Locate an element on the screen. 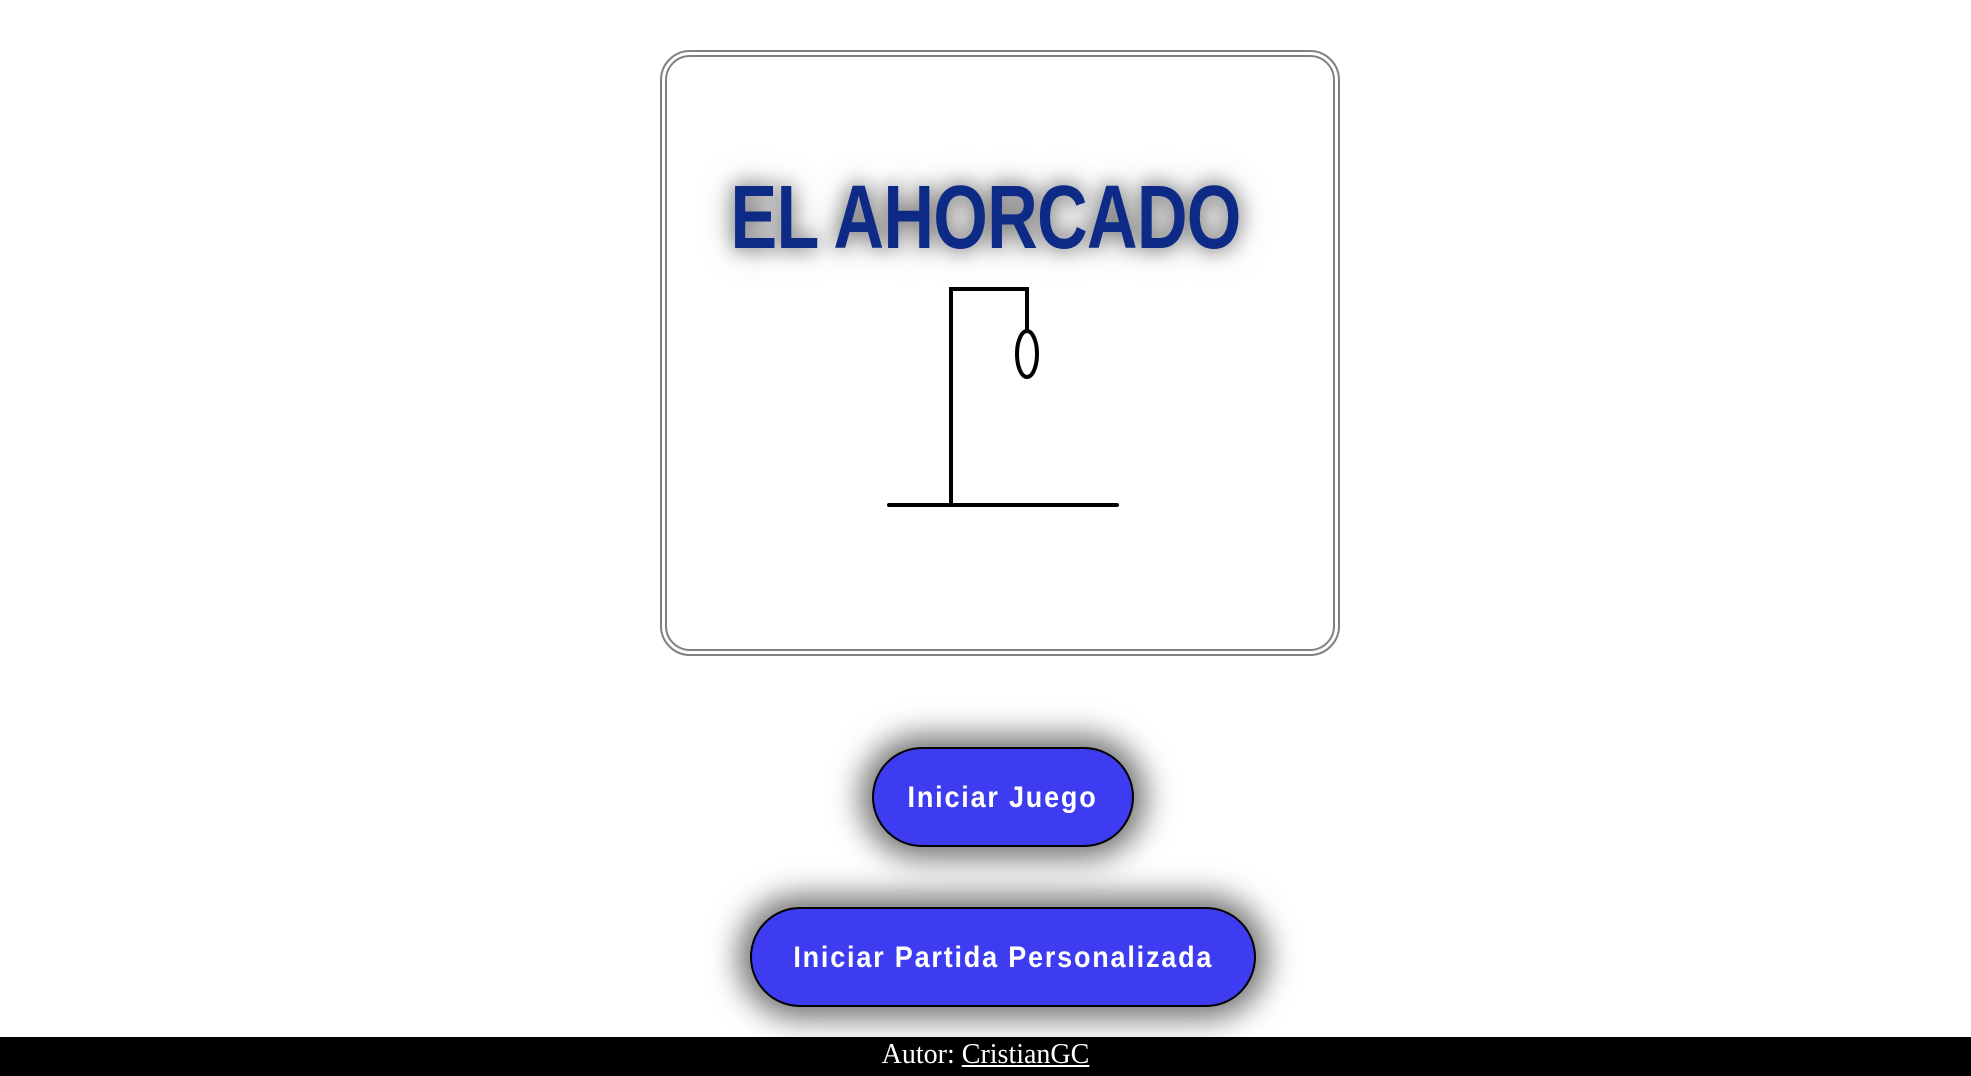 This screenshot has width=1971, height=1076. game-title: EL AHORCADO is located at coordinates (985, 218).